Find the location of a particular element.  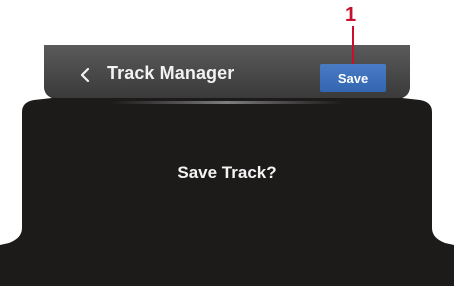

back-button is located at coordinates (85, 75).